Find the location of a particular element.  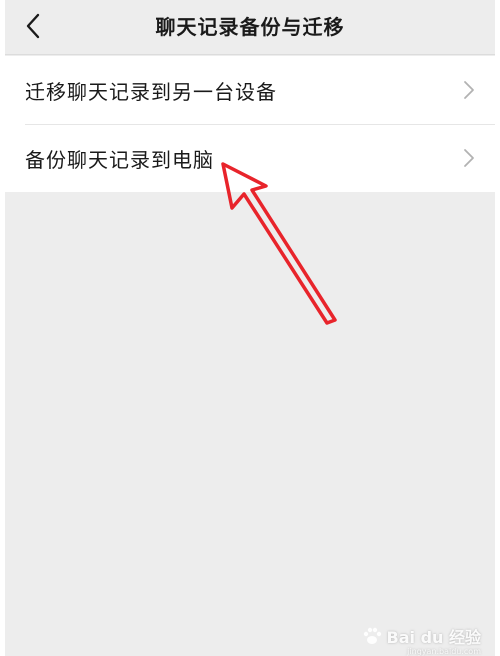

paw-icon is located at coordinates (372, 635).